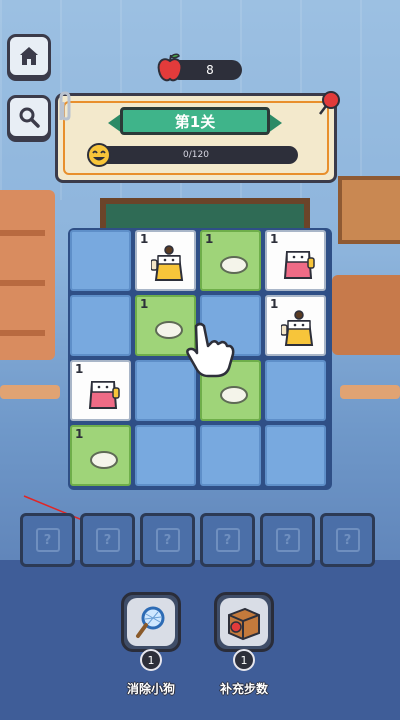 This screenshot has height=720, width=400. Describe the element at coordinates (366, 315) in the screenshot. I see `background-cabinet` at that location.